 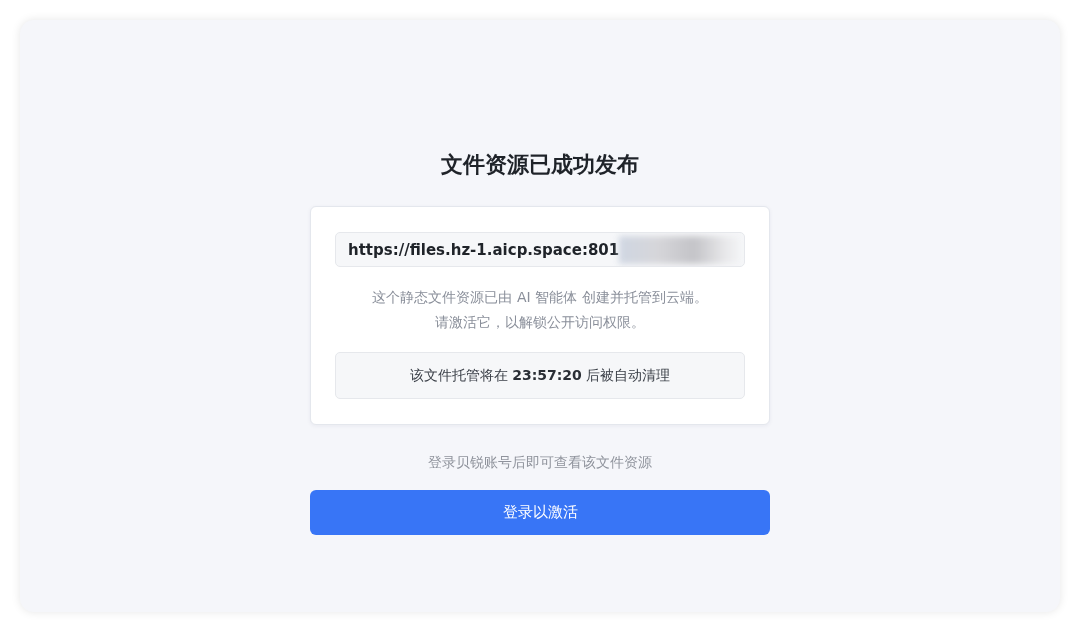 I want to click on url-field: https://files.hz-1.aicp.space:801, so click(x=540, y=249).